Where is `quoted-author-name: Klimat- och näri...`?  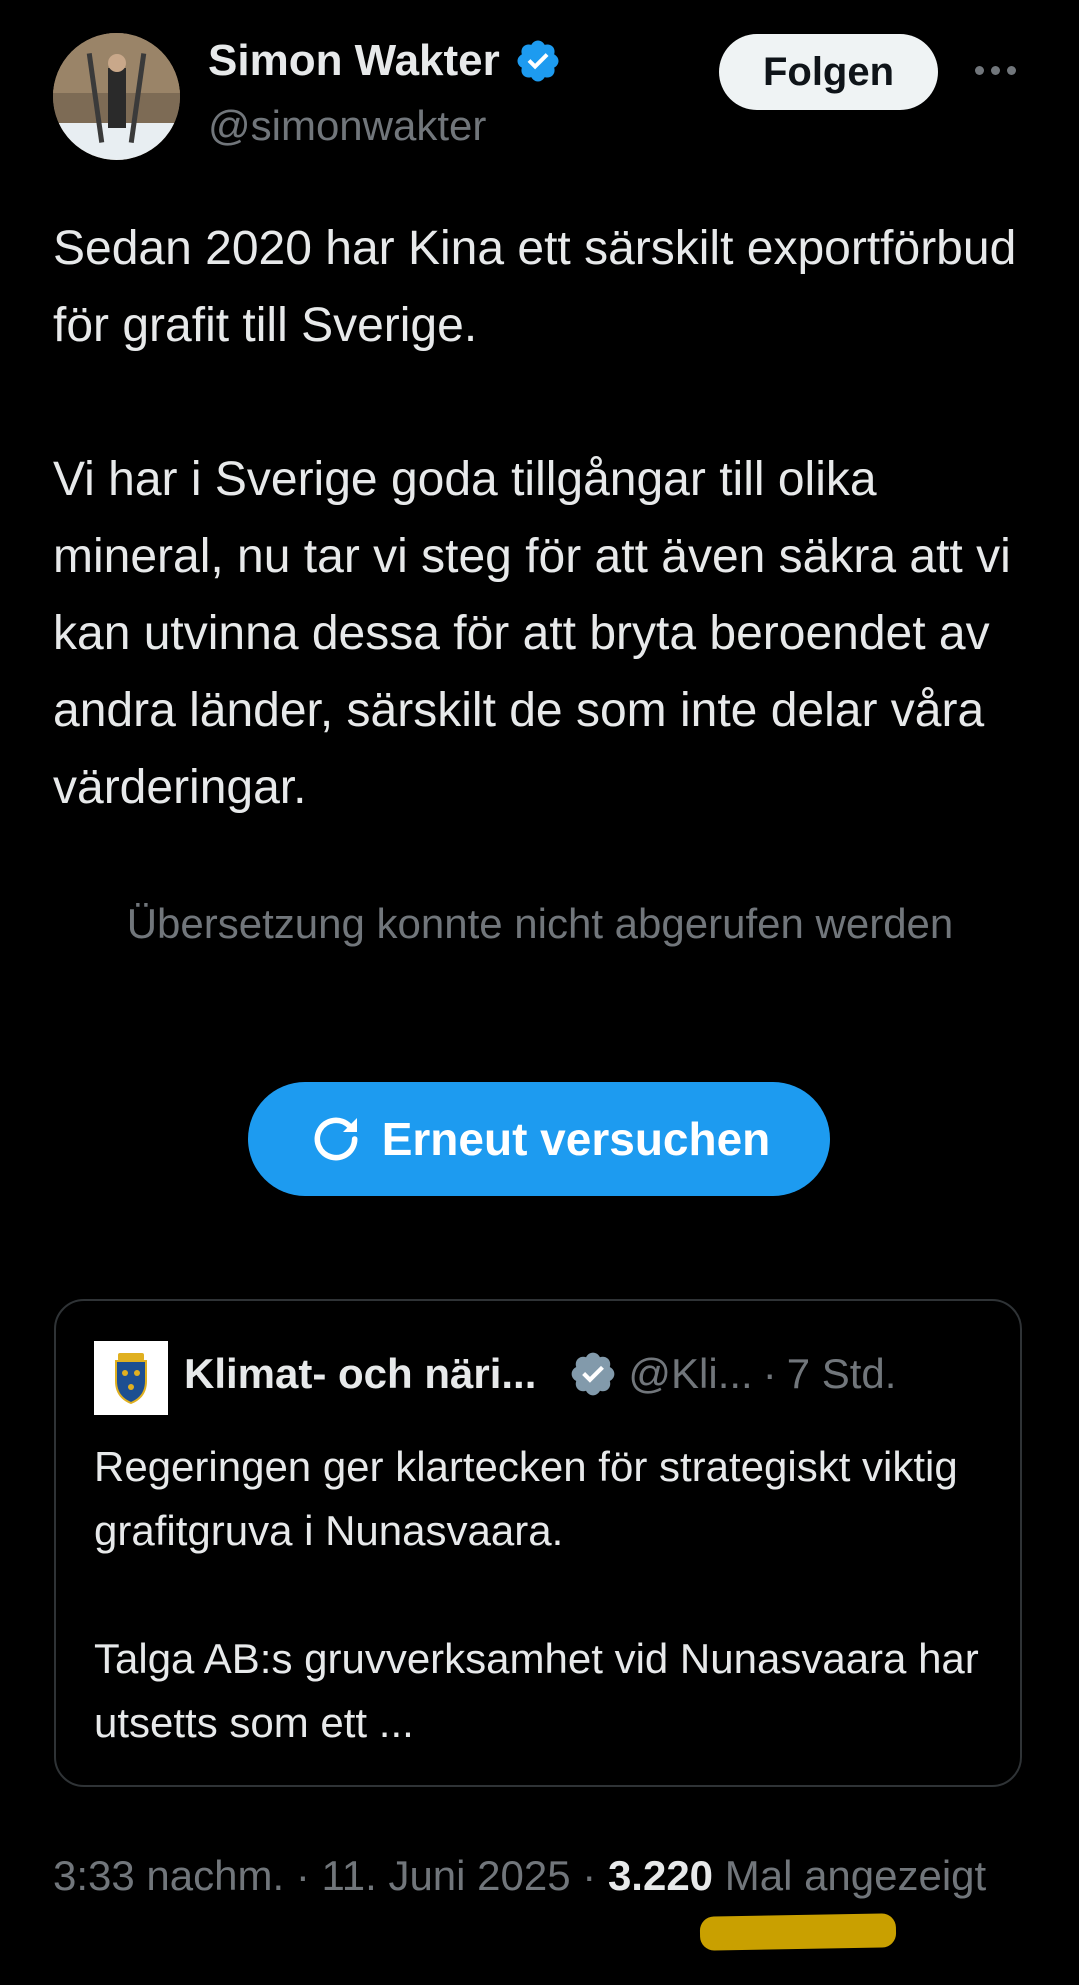
quoted-author-name: Klimat- och näri... is located at coordinates (360, 1374).